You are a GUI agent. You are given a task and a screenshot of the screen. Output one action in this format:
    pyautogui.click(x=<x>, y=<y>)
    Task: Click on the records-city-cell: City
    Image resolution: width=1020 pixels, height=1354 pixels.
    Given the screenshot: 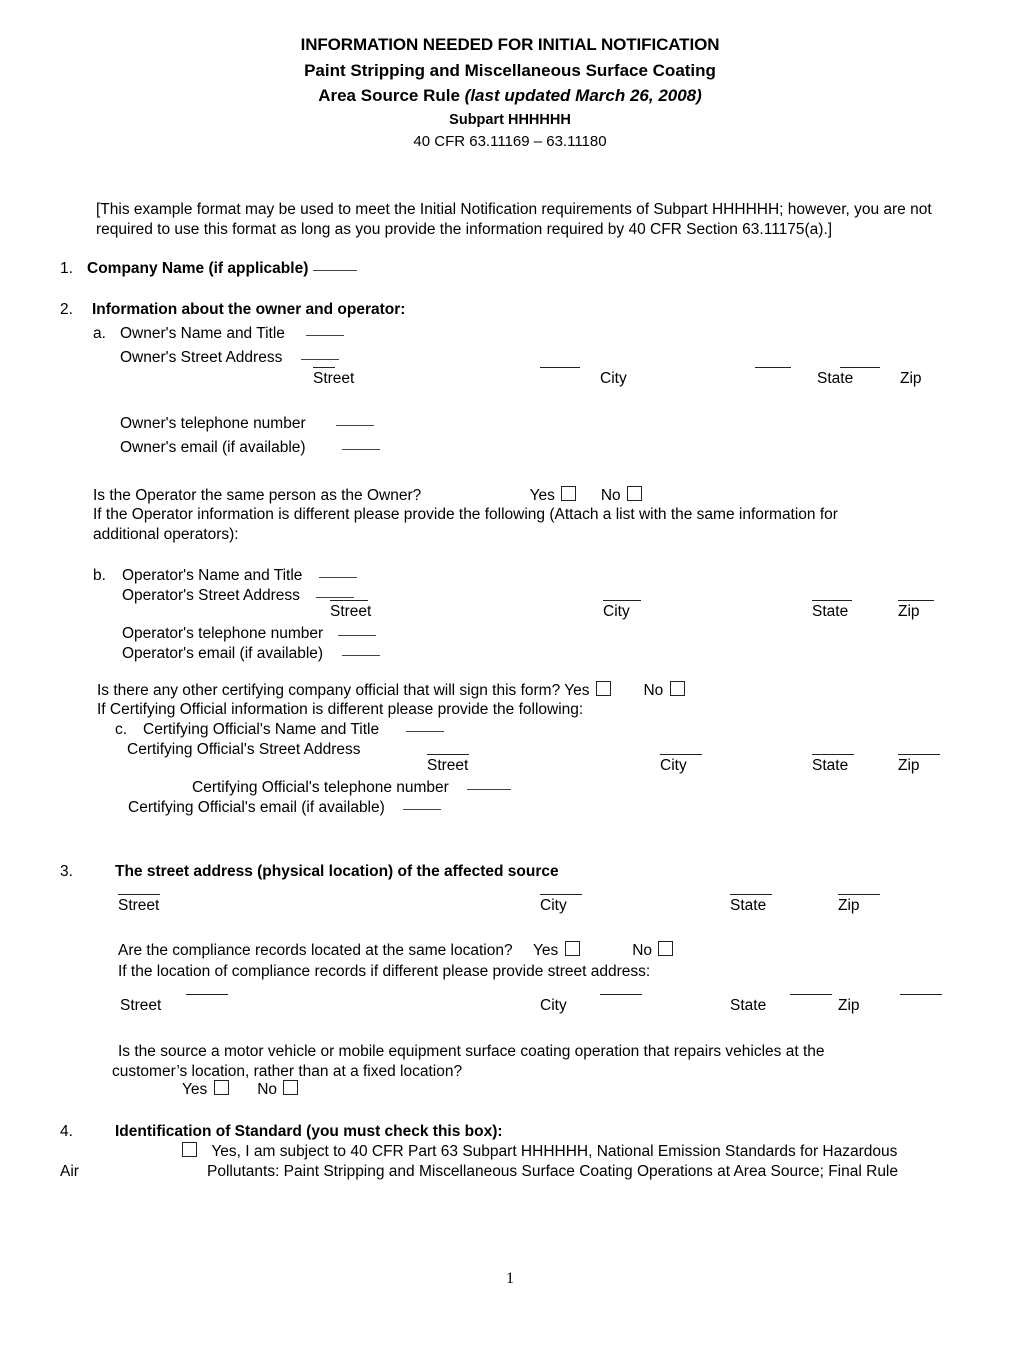 What is the action you would take?
    pyautogui.click(x=591, y=999)
    